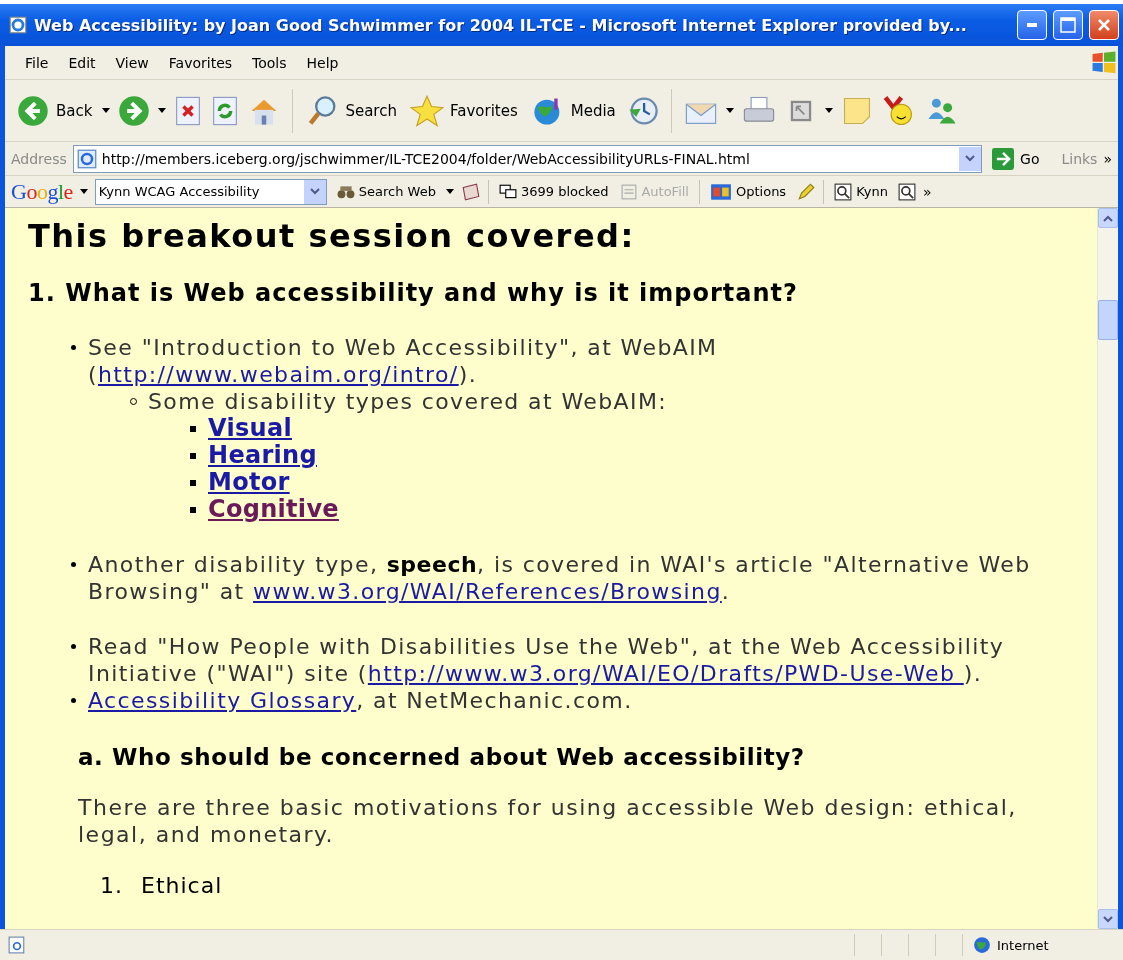  Describe the element at coordinates (345, 191) in the screenshot. I see `binoculars-icon` at that location.